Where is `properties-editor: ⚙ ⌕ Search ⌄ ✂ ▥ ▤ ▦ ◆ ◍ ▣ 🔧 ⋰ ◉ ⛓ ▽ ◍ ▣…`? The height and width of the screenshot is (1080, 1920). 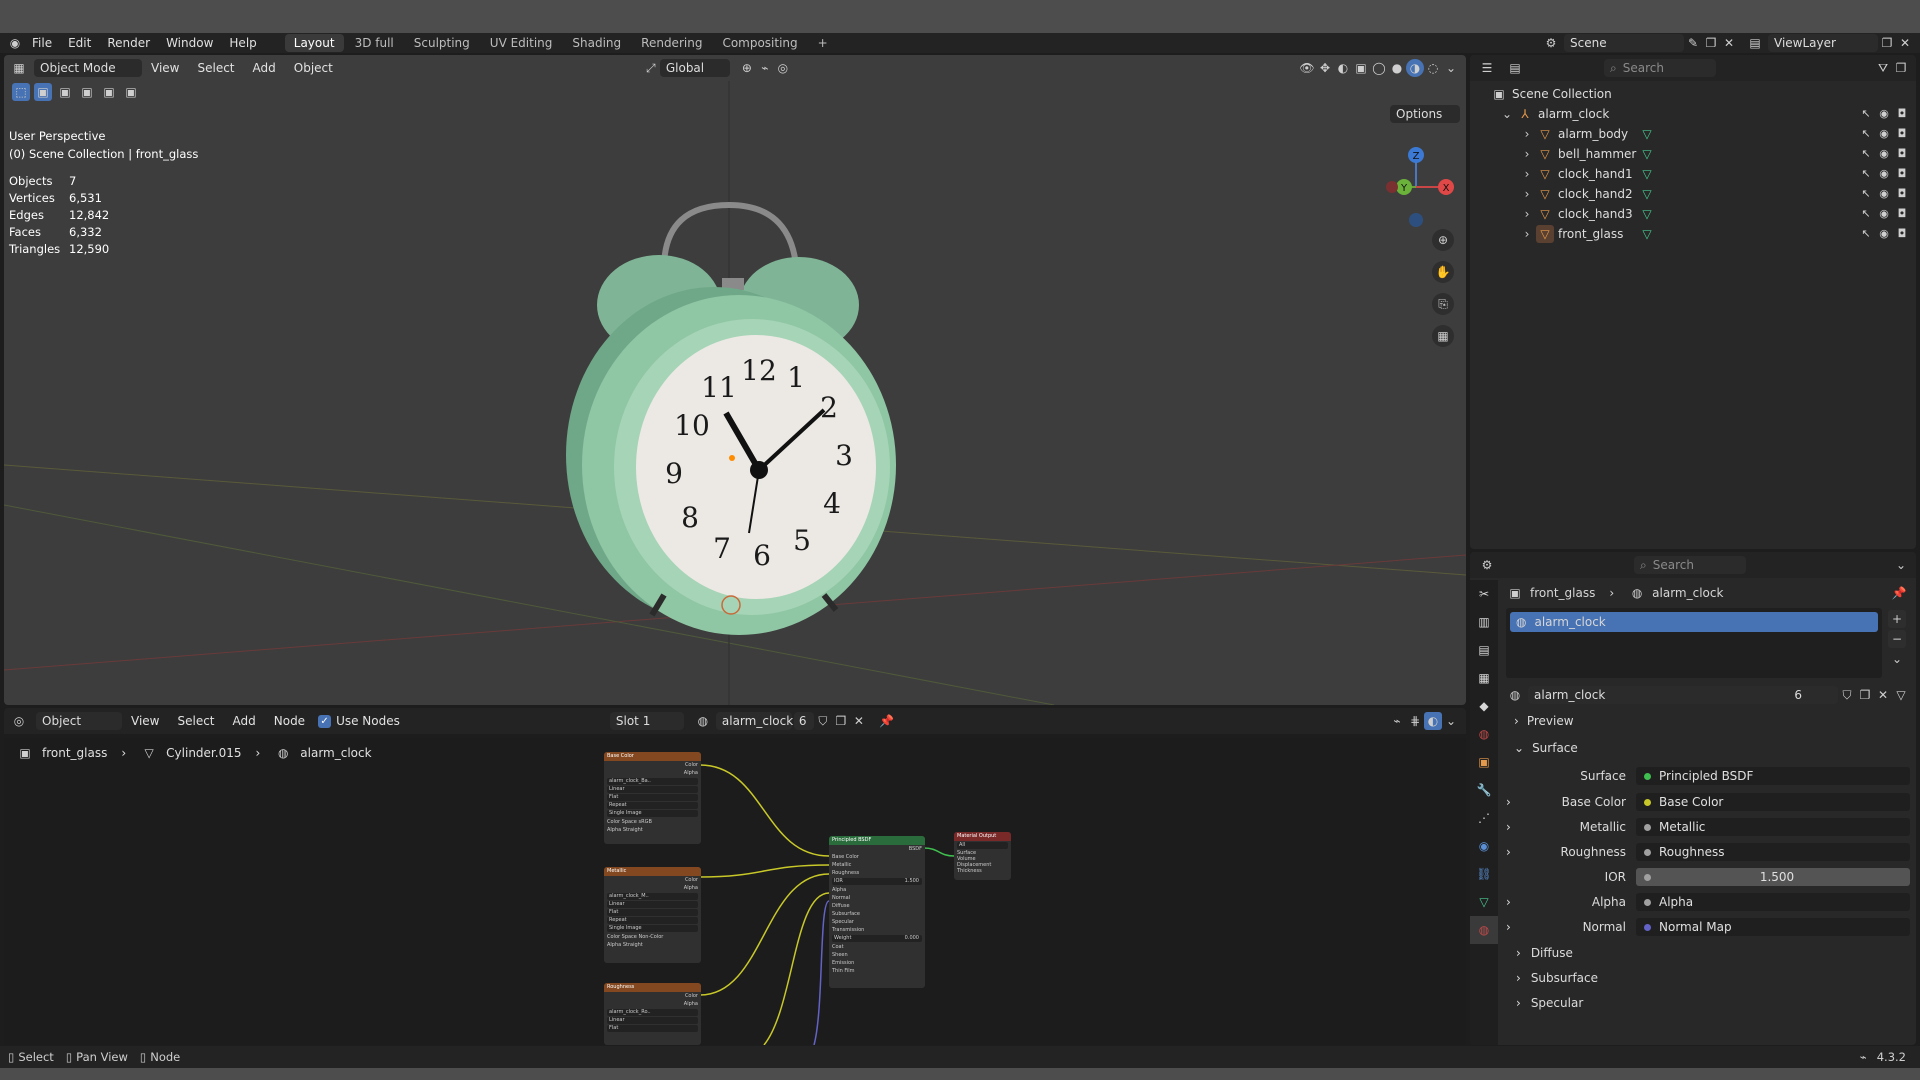 properties-editor: ⚙ ⌕ Search ⌄ ✂ ▥ ▤ ▦ ◆ ◍ ▣ 🔧 ⋰ ◉ ⛓ ▽ ◍ ▣… is located at coordinates (1693, 798).